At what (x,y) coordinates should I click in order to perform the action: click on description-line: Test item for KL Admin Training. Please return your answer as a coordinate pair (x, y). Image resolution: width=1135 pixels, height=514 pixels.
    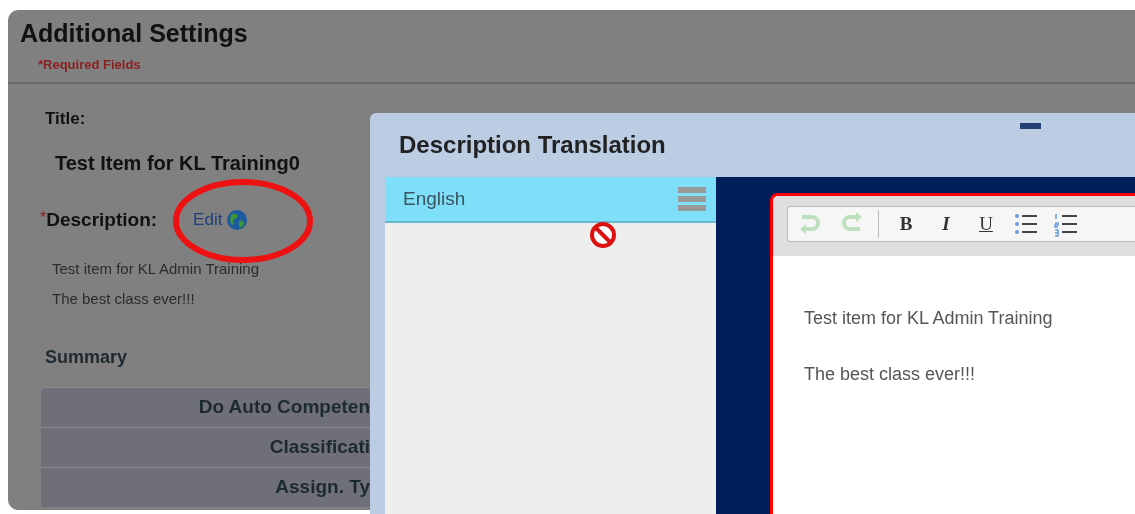
    Looking at the image, I should click on (156, 269).